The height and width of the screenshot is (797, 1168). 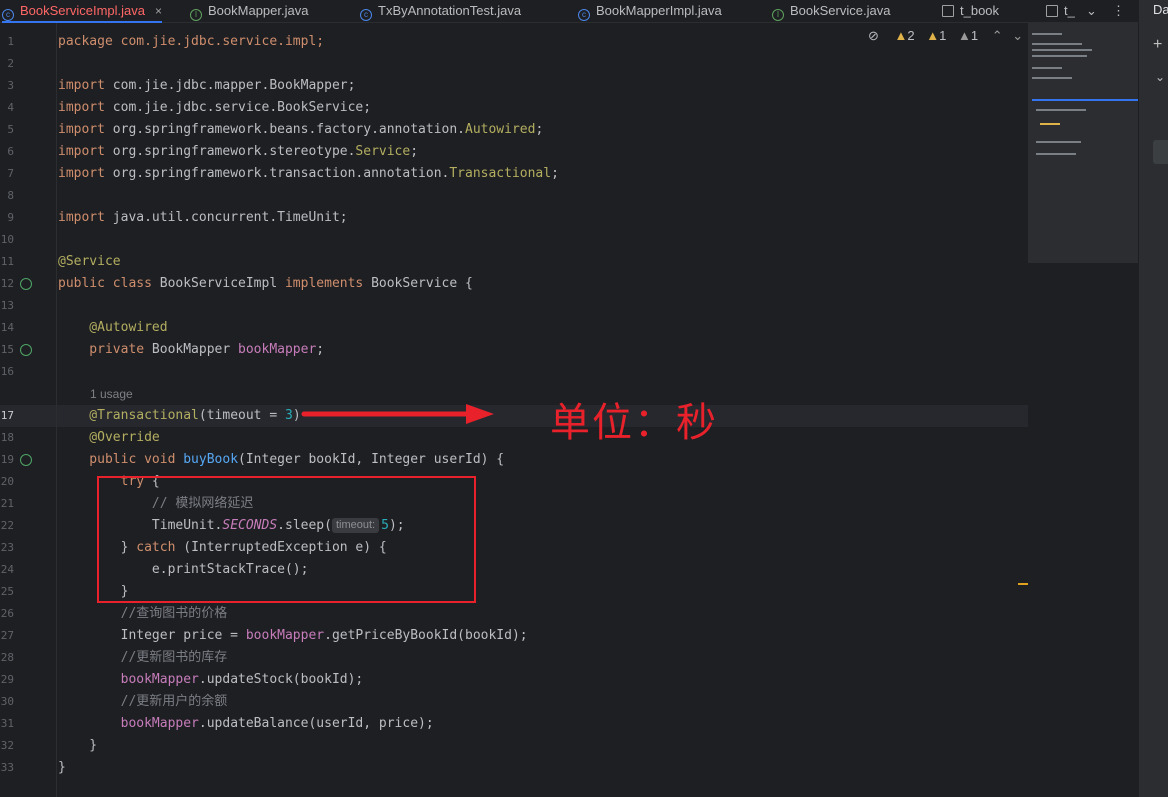 What do you see at coordinates (238, 107) in the screenshot?
I see `code-token: com.jie.jdbc.service.BookService;` at bounding box center [238, 107].